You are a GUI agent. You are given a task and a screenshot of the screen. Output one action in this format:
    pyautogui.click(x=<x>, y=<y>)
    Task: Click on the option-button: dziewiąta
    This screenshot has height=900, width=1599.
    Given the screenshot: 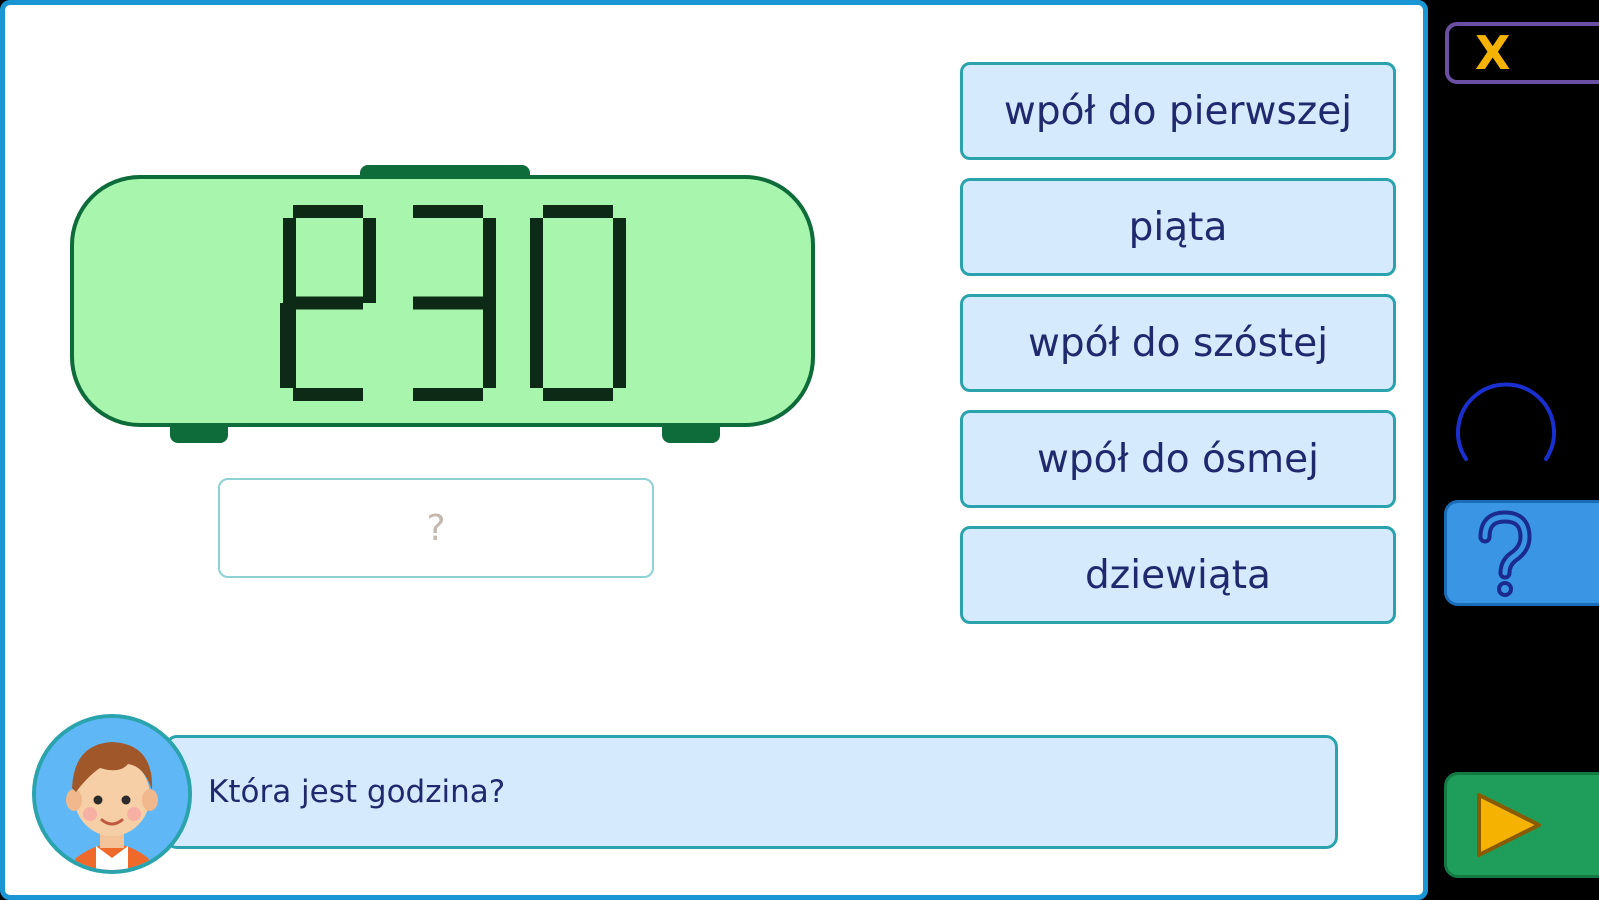 What is the action you would take?
    pyautogui.click(x=1178, y=575)
    